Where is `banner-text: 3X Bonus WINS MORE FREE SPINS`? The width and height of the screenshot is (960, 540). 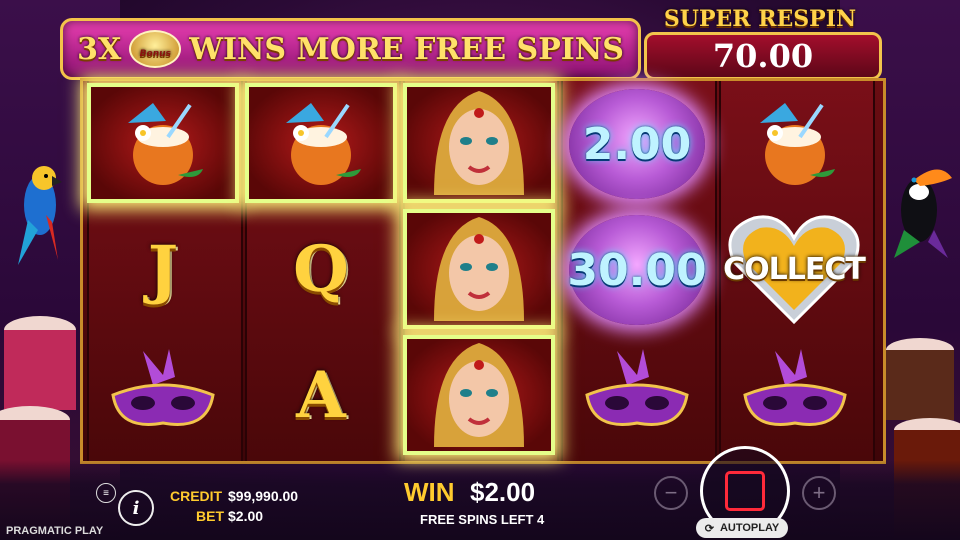 banner-text: 3X Bonus WINS MORE FREE SPINS is located at coordinates (350, 49).